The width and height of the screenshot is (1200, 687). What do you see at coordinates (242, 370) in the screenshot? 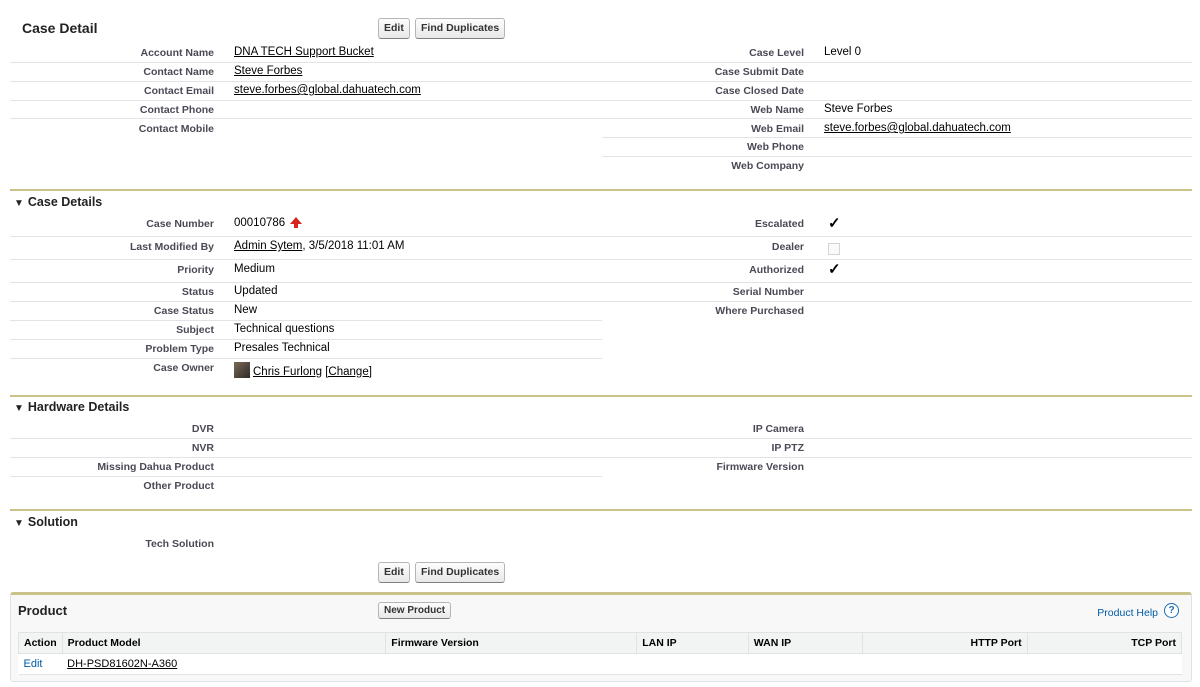
I see `user-photo-icon` at bounding box center [242, 370].